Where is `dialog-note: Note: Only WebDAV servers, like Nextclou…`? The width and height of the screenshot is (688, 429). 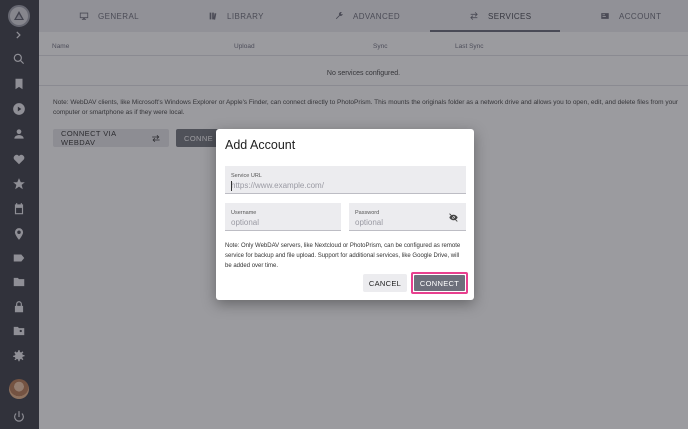
dialog-note: Note: Only WebDAV servers, like Nextclou… is located at coordinates (343, 256).